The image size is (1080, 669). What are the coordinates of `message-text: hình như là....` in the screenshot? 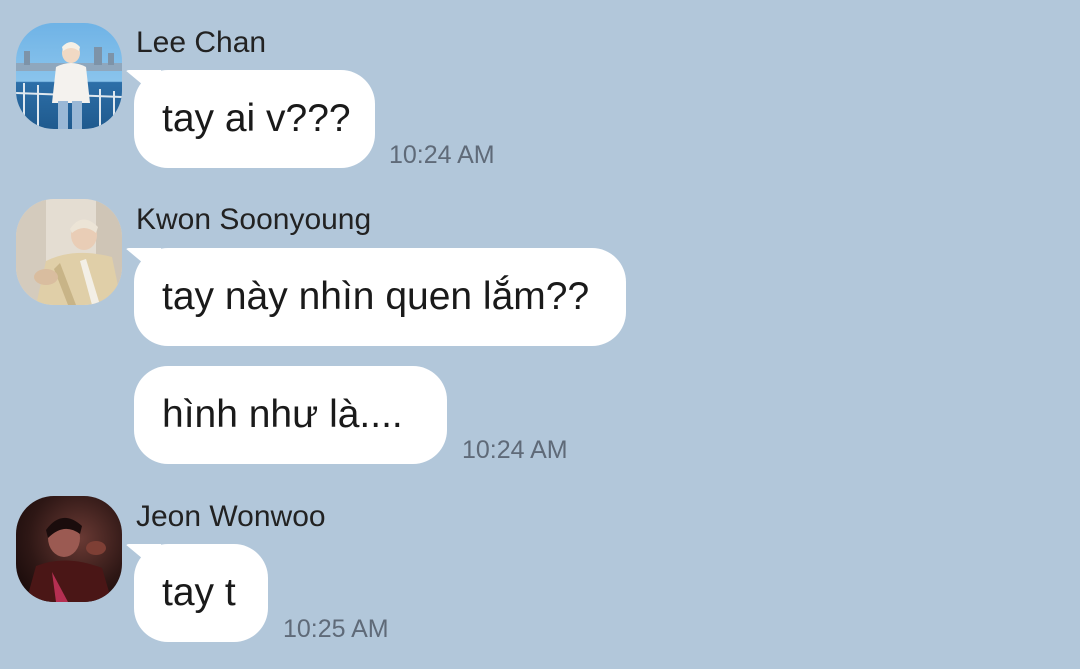 It's located at (282, 414).